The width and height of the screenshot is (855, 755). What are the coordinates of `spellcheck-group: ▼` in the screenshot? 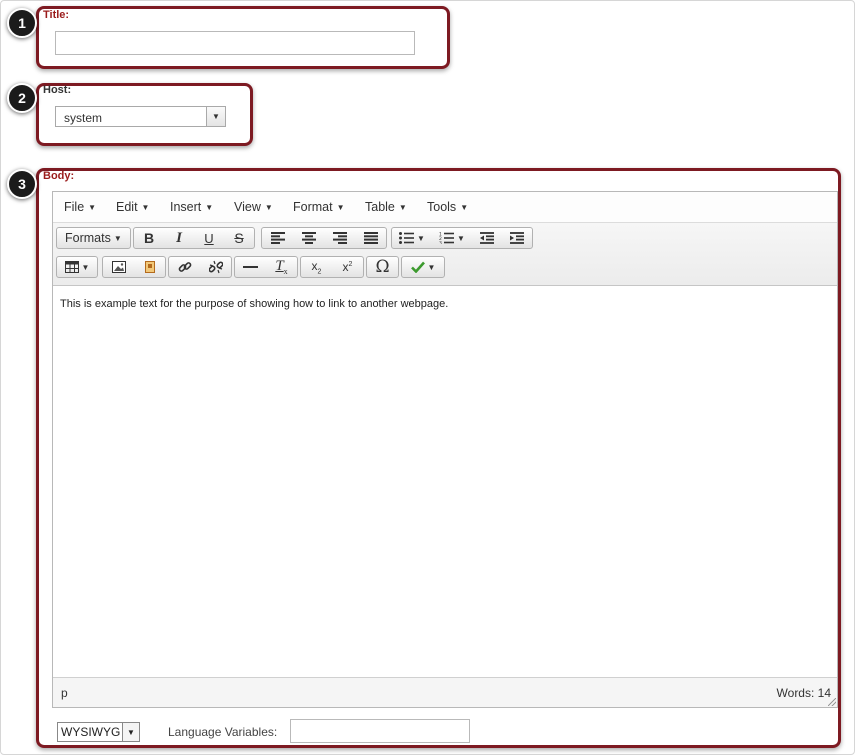 It's located at (423, 267).